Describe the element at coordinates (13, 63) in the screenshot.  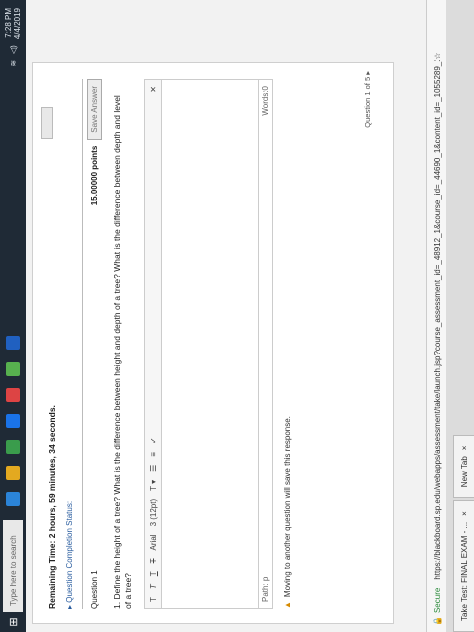
I see `network-icon: ≋` at that location.